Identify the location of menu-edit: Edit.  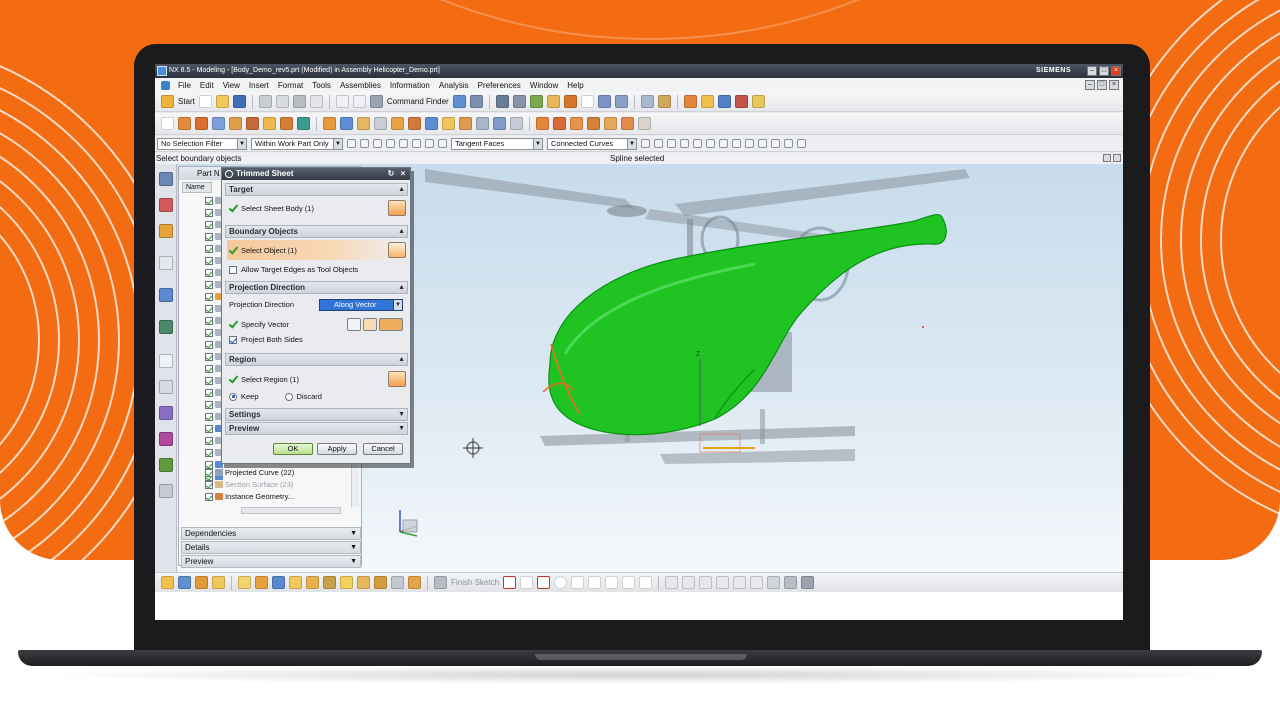
(207, 85).